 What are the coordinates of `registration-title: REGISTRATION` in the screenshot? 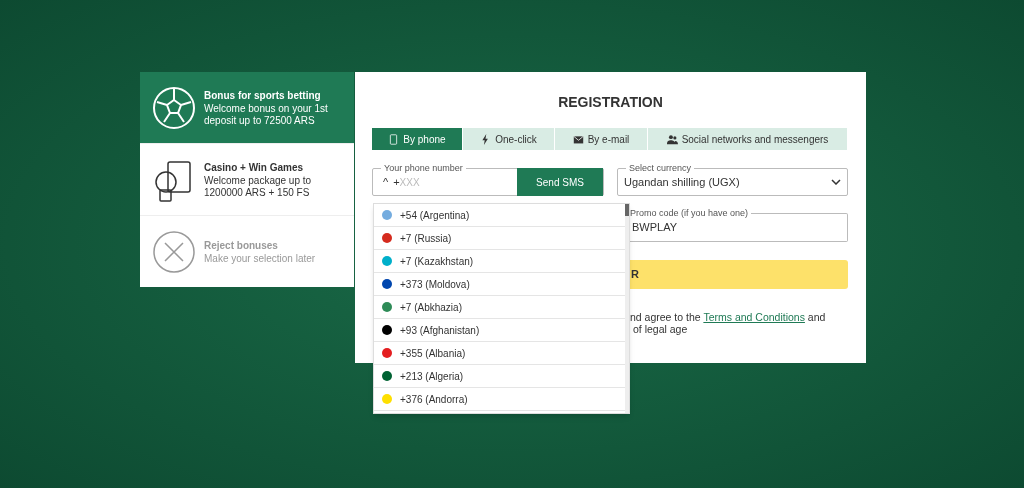 It's located at (610, 102).